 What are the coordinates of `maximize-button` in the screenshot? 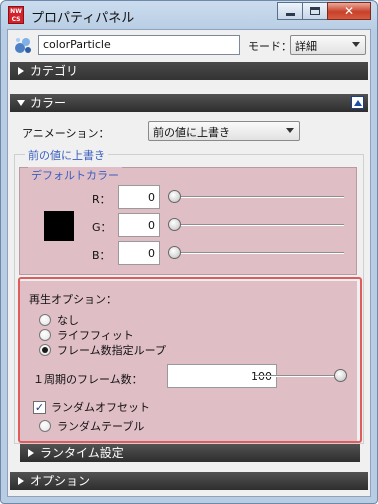 It's located at (315, 11).